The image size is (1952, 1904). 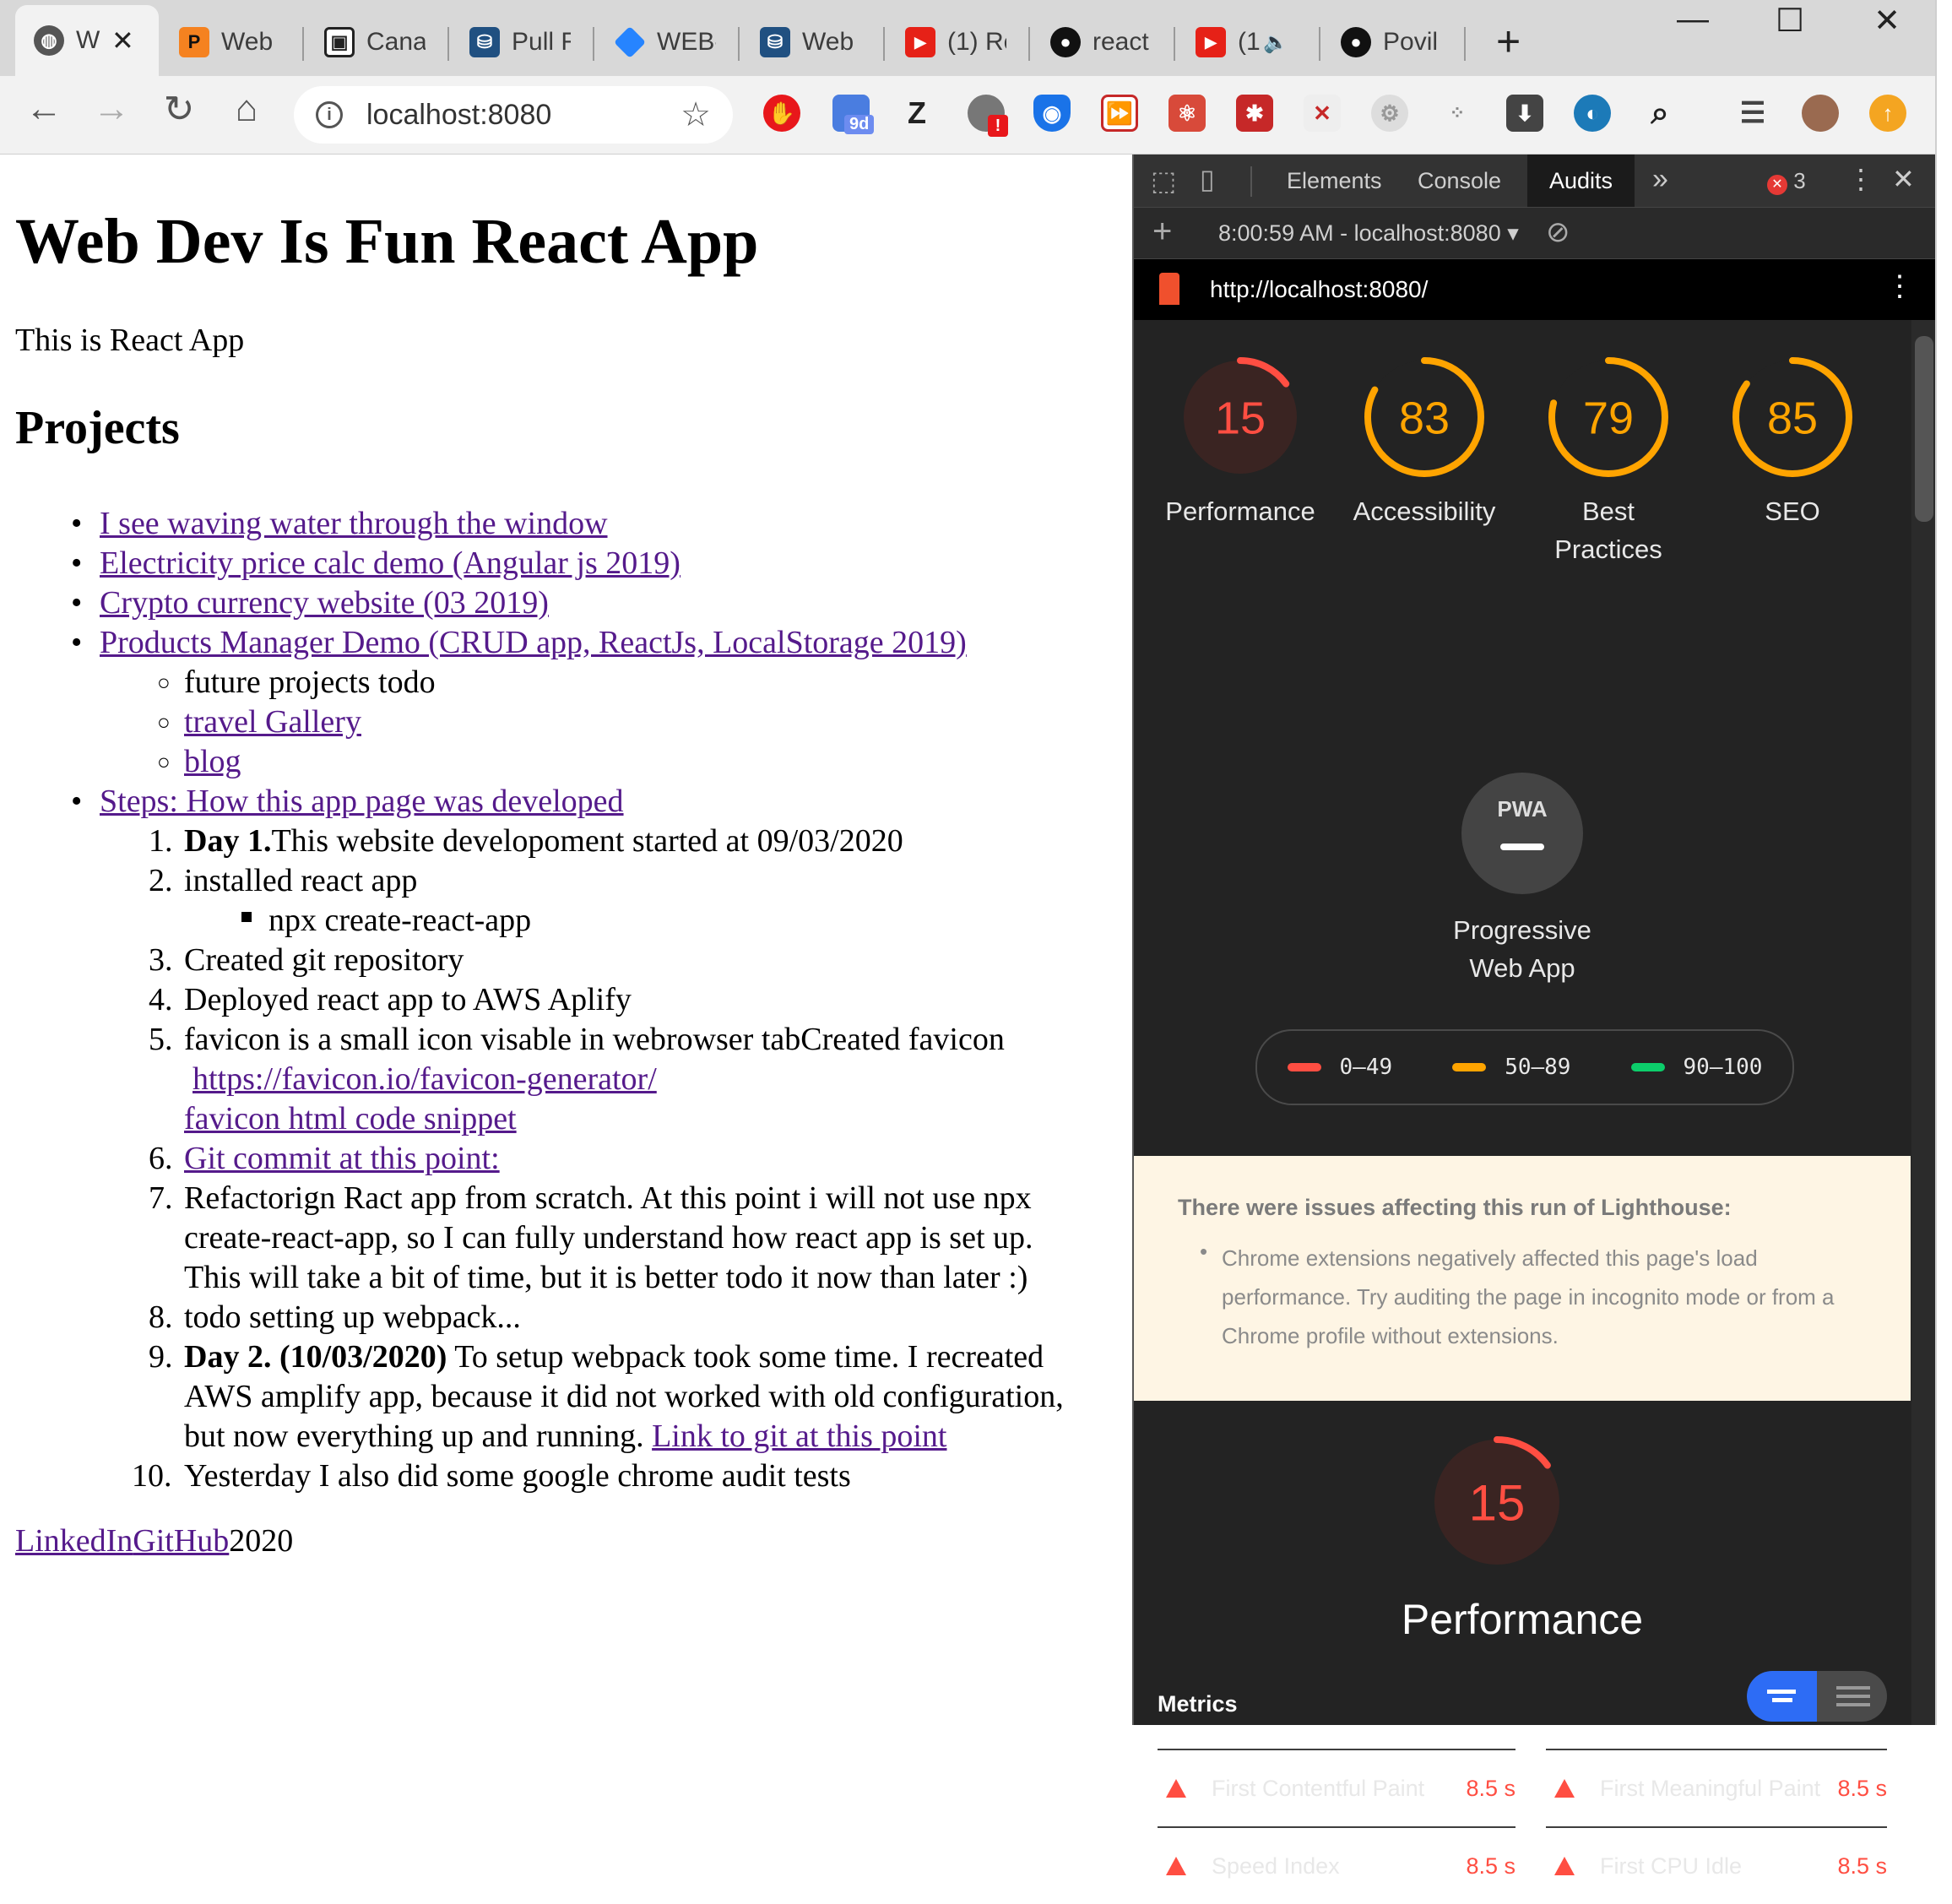 I want to click on step-text: but now everything up and running., so click(x=418, y=1436).